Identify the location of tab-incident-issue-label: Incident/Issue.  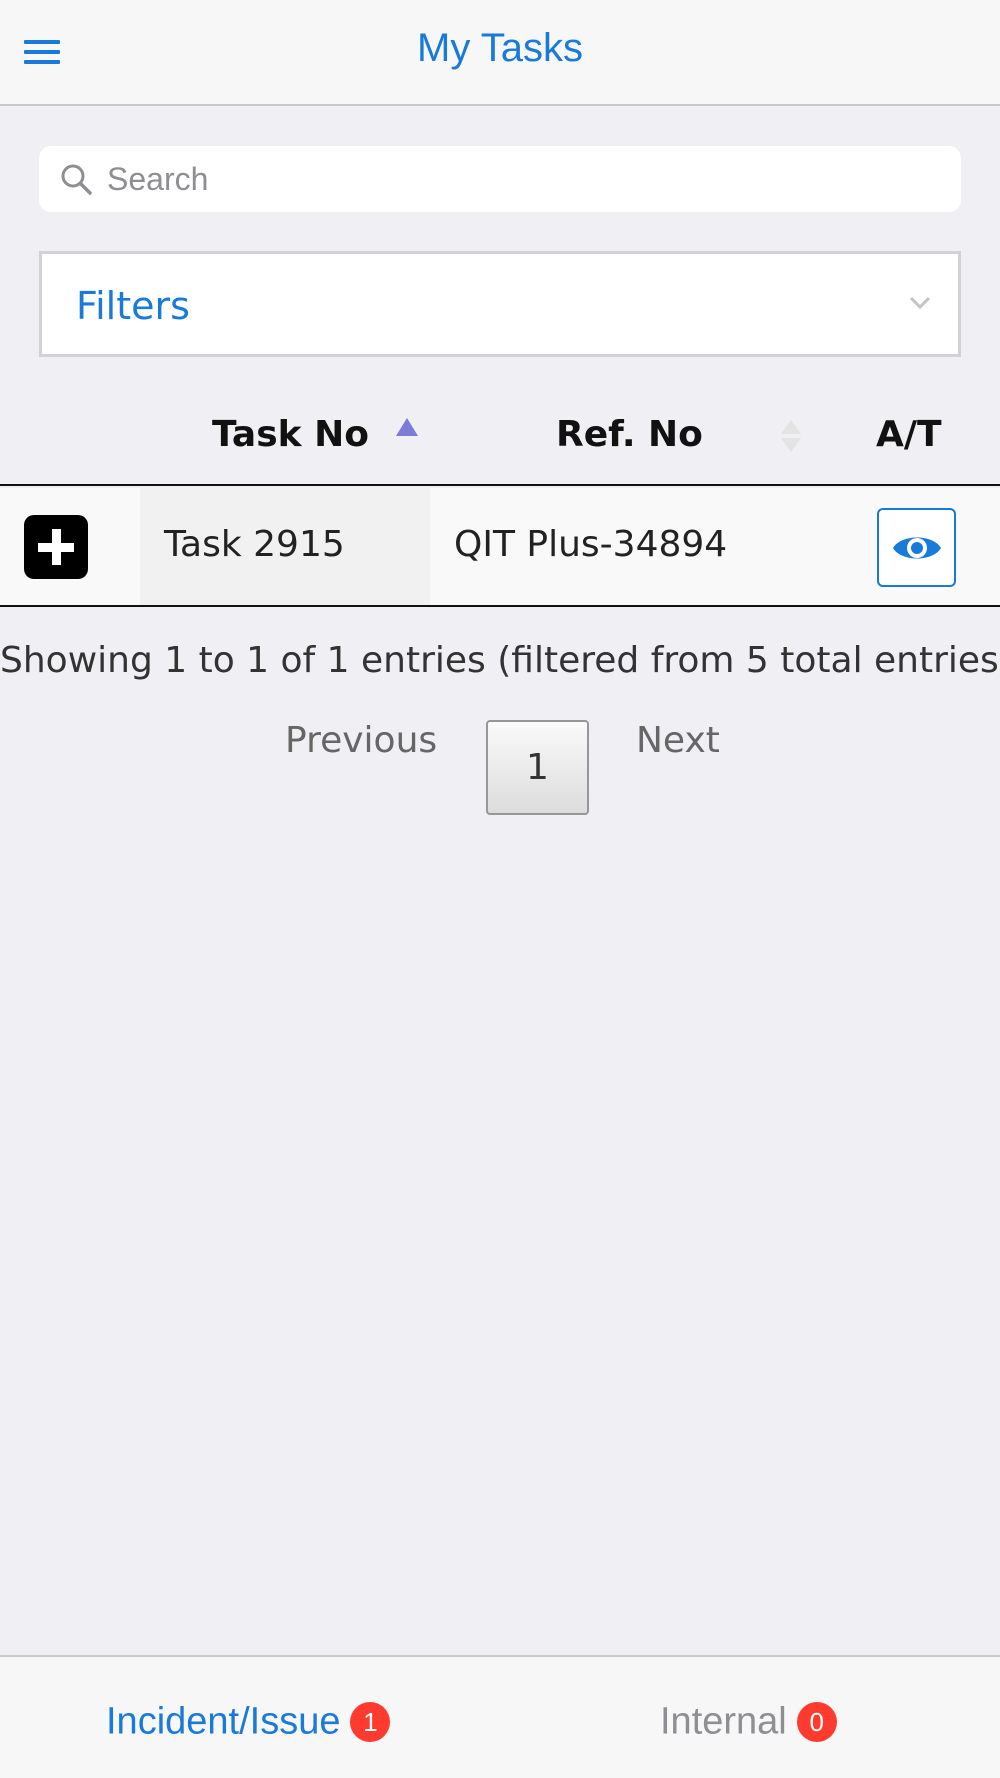
(223, 1721).